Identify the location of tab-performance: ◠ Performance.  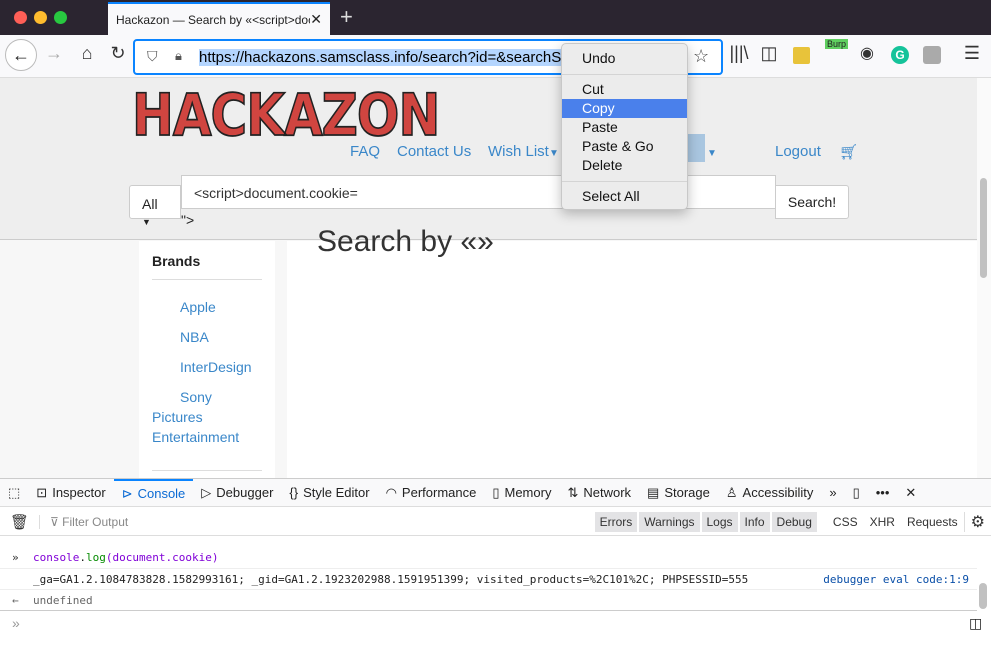
(431, 493).